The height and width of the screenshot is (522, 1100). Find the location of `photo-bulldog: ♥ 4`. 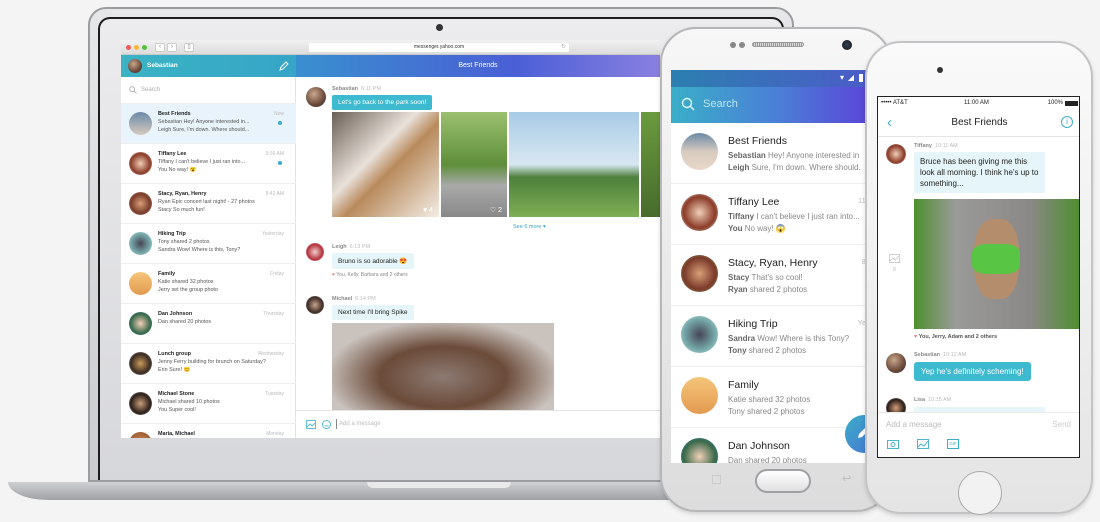

photo-bulldog: ♥ 4 is located at coordinates (385, 164).